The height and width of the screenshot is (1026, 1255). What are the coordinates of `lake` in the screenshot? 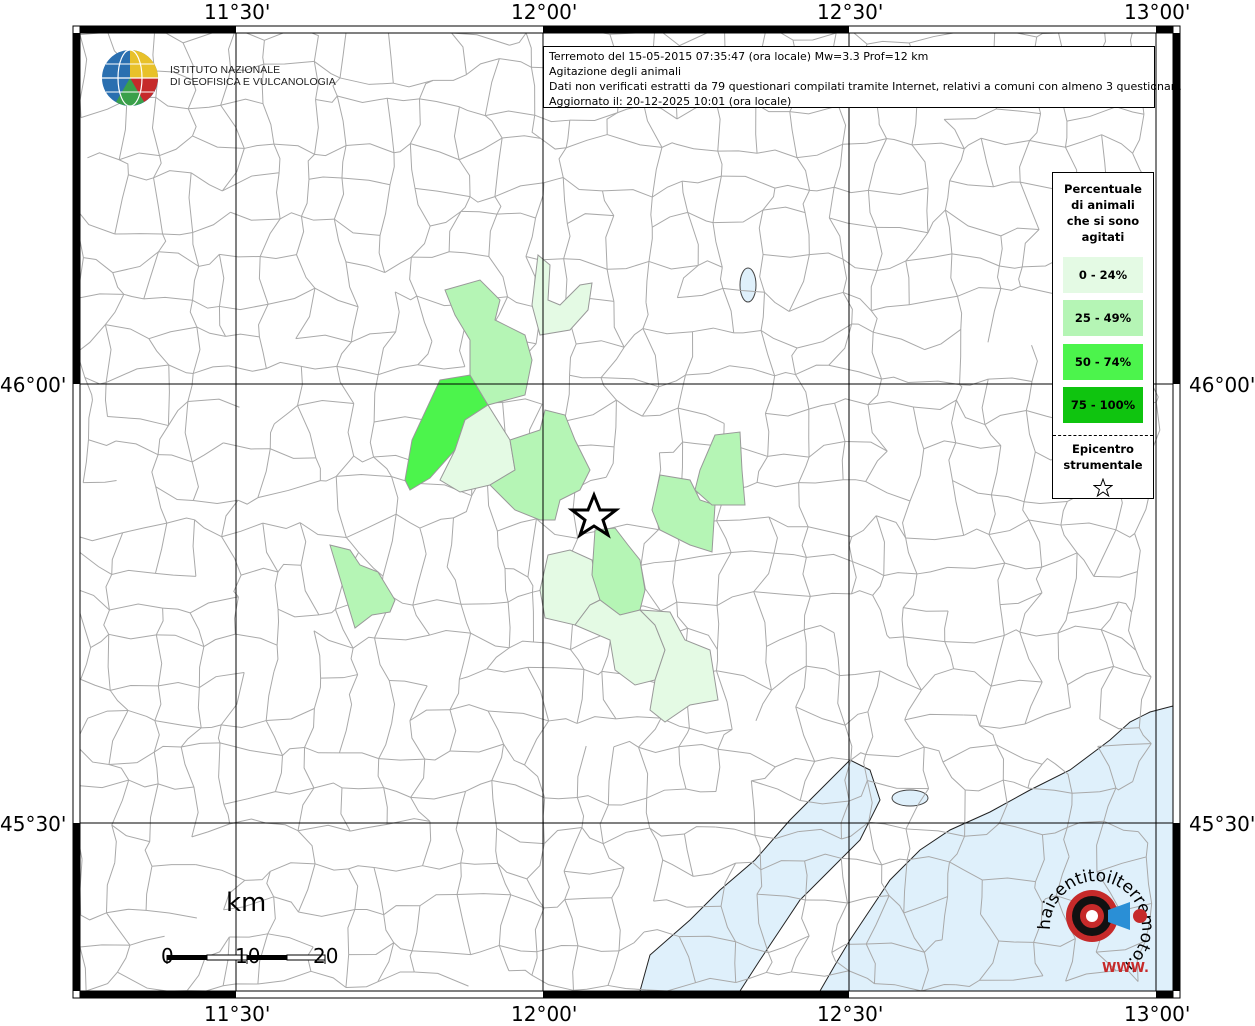 It's located at (748, 285).